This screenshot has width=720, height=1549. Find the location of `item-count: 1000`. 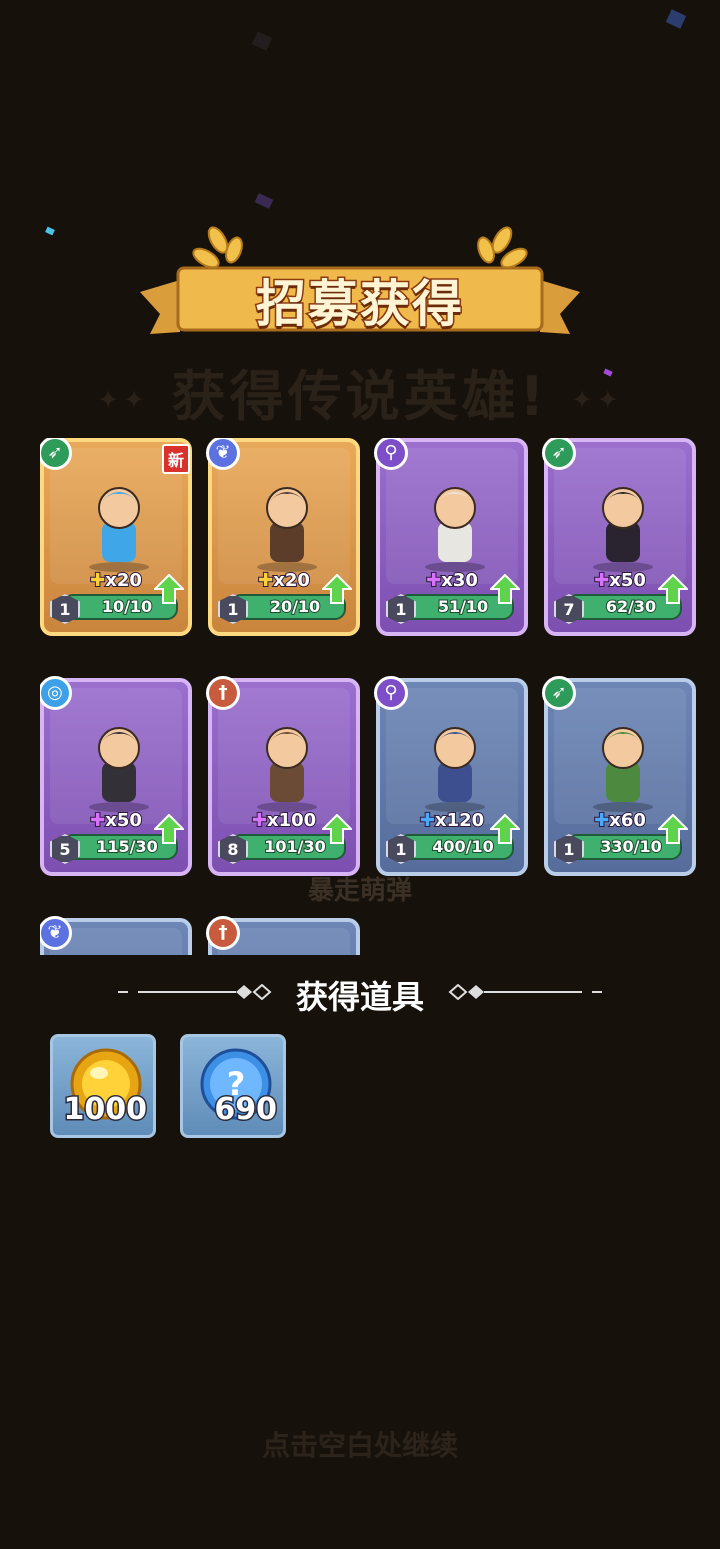

item-count: 1000 is located at coordinates (105, 1110).